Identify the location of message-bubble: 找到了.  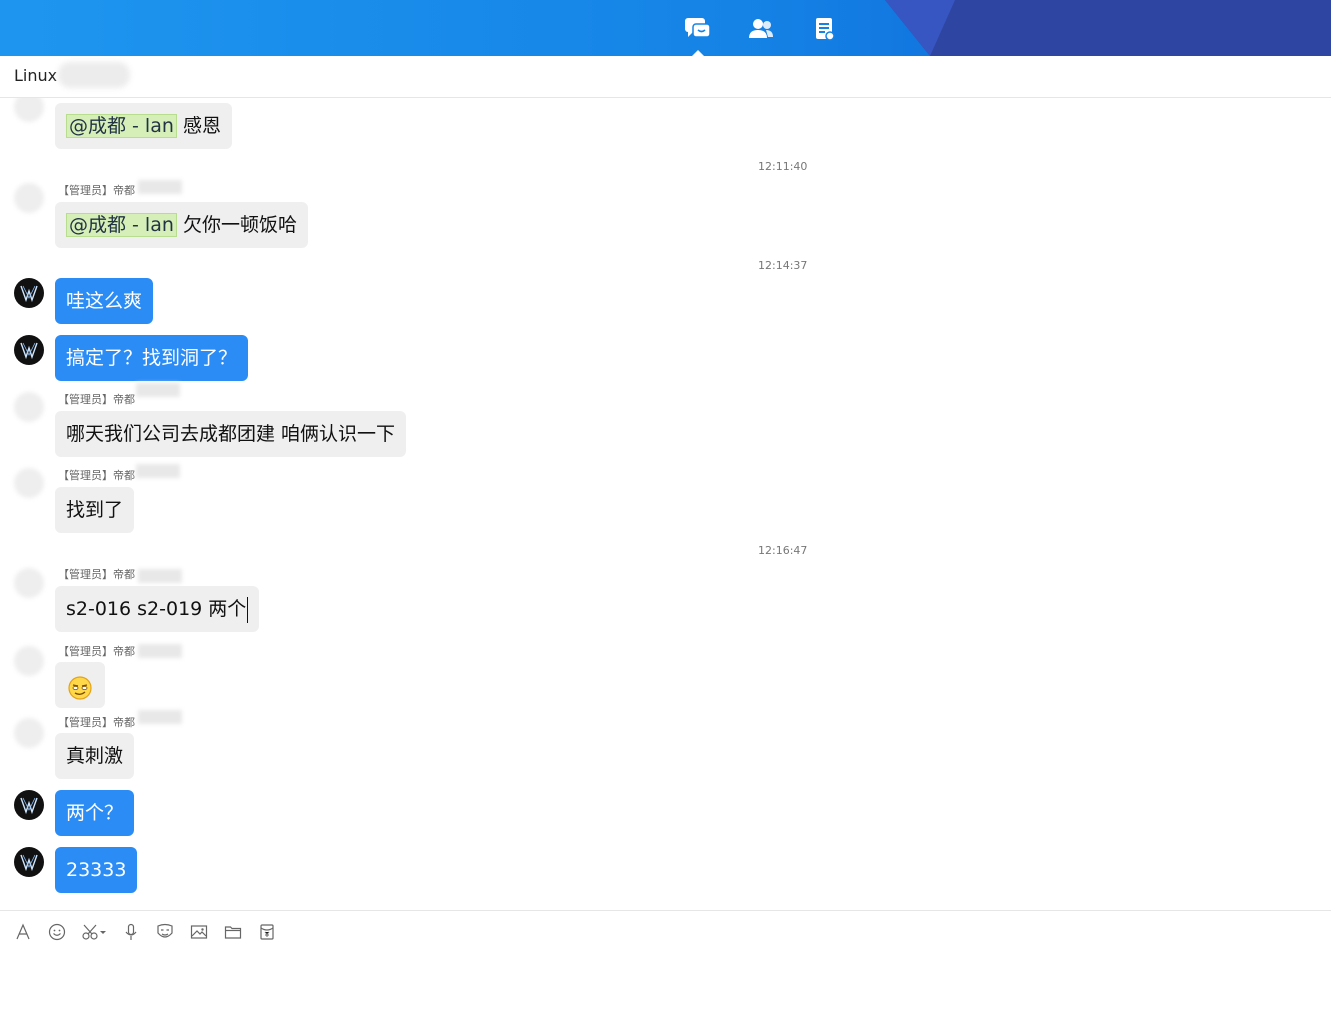
(95, 510).